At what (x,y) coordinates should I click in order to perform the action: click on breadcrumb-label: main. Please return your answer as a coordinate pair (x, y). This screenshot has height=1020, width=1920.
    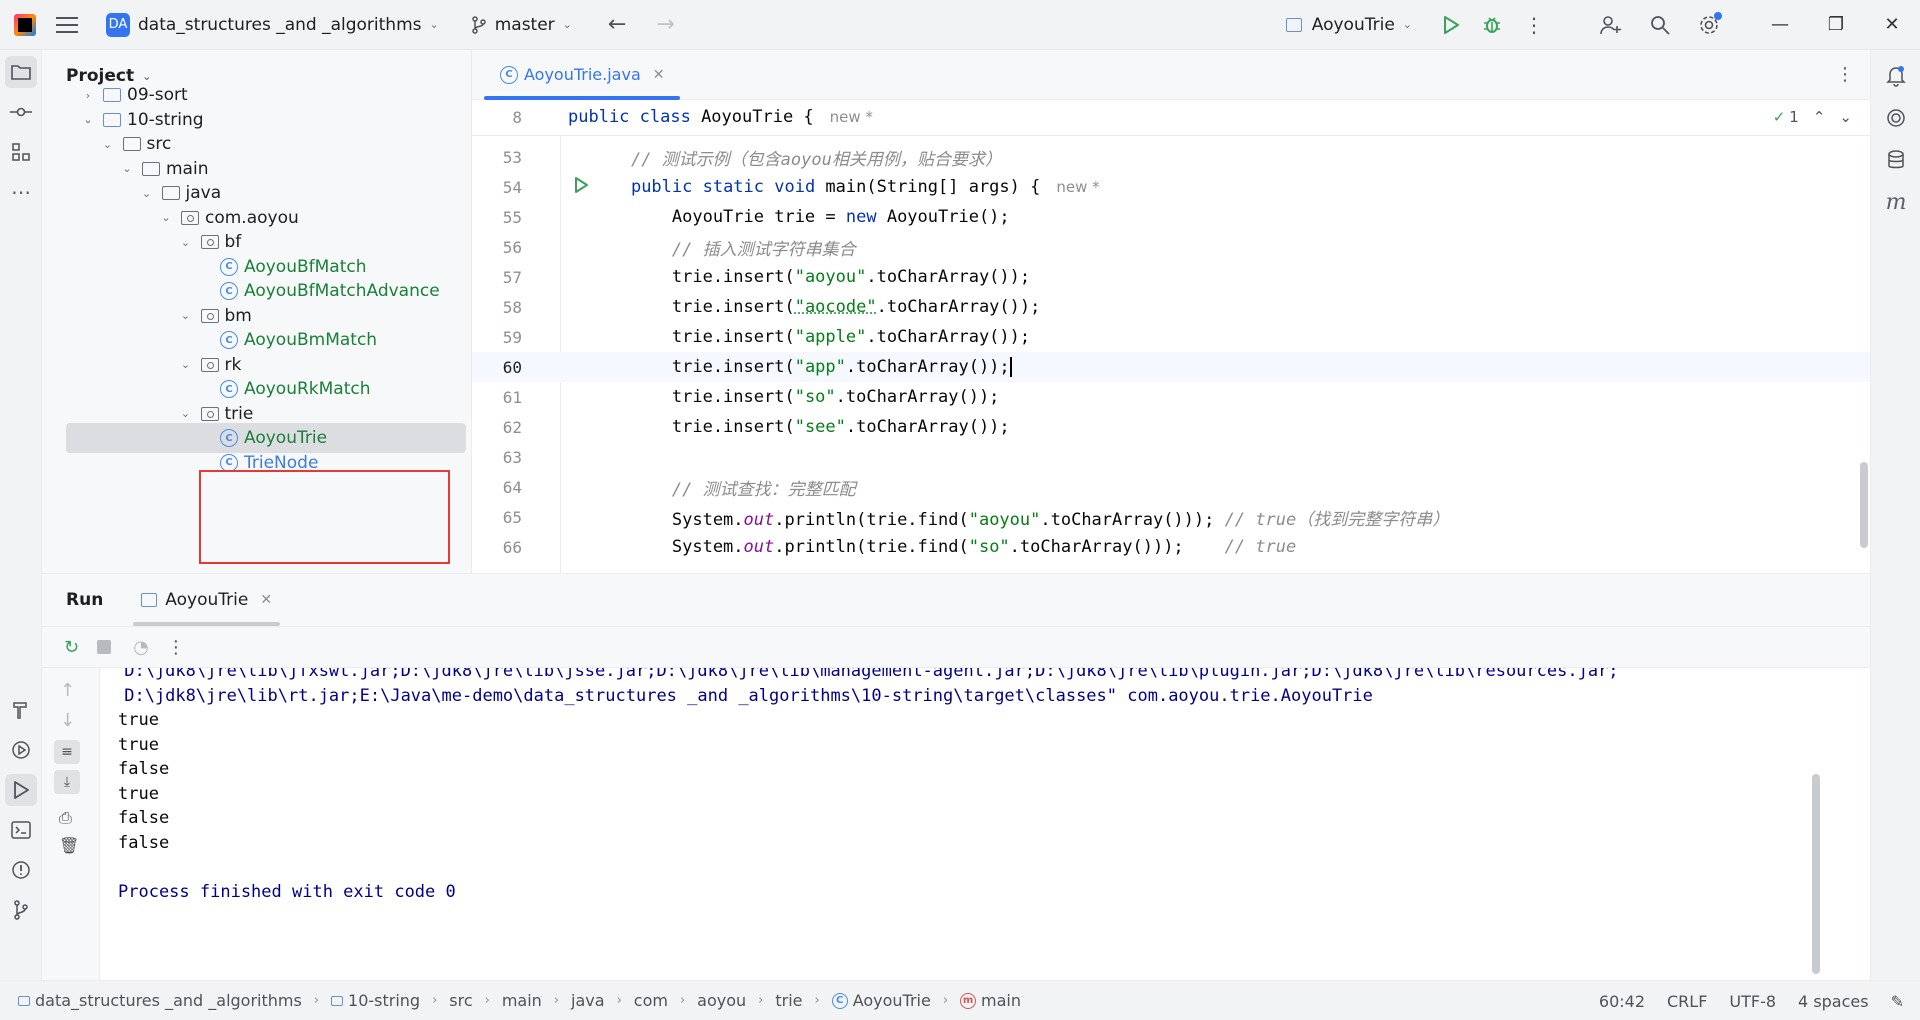
    Looking at the image, I should click on (521, 1000).